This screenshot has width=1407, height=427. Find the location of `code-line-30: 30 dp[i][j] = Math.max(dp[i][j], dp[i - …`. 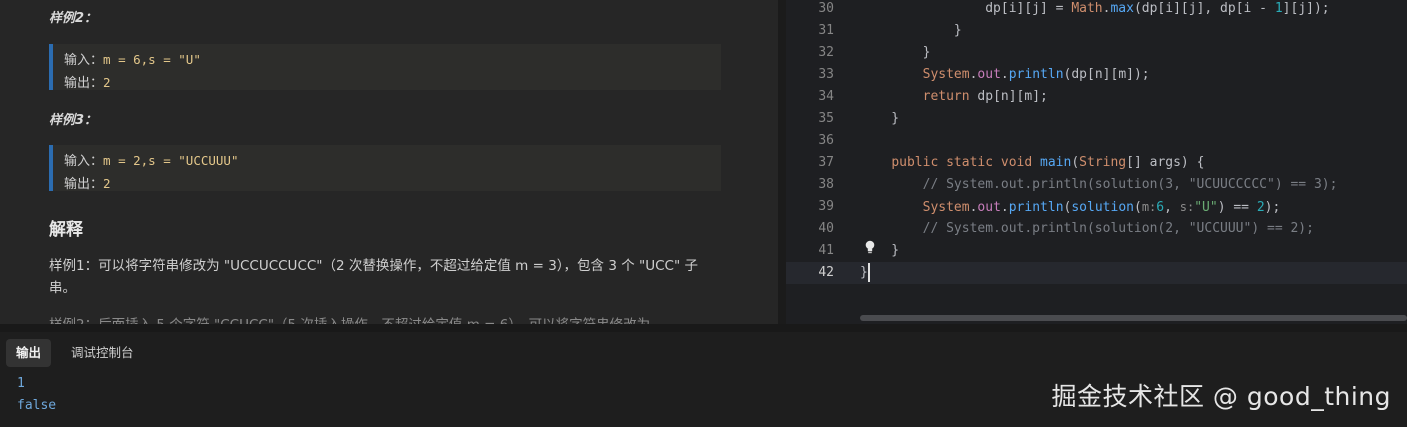

code-line-30: 30 dp[i][j] = Math.max(dp[i][j], dp[i - … is located at coordinates (1096, 10).